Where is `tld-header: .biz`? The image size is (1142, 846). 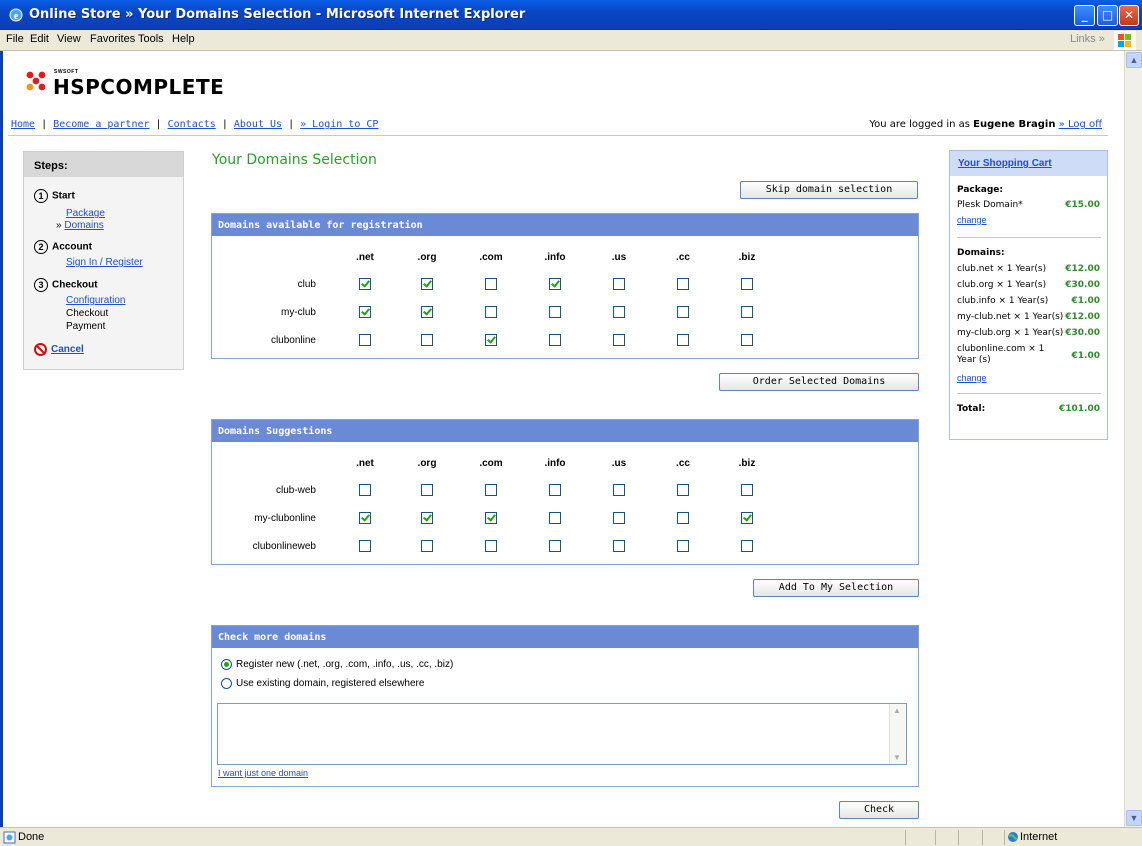
tld-header: .biz is located at coordinates (747, 257).